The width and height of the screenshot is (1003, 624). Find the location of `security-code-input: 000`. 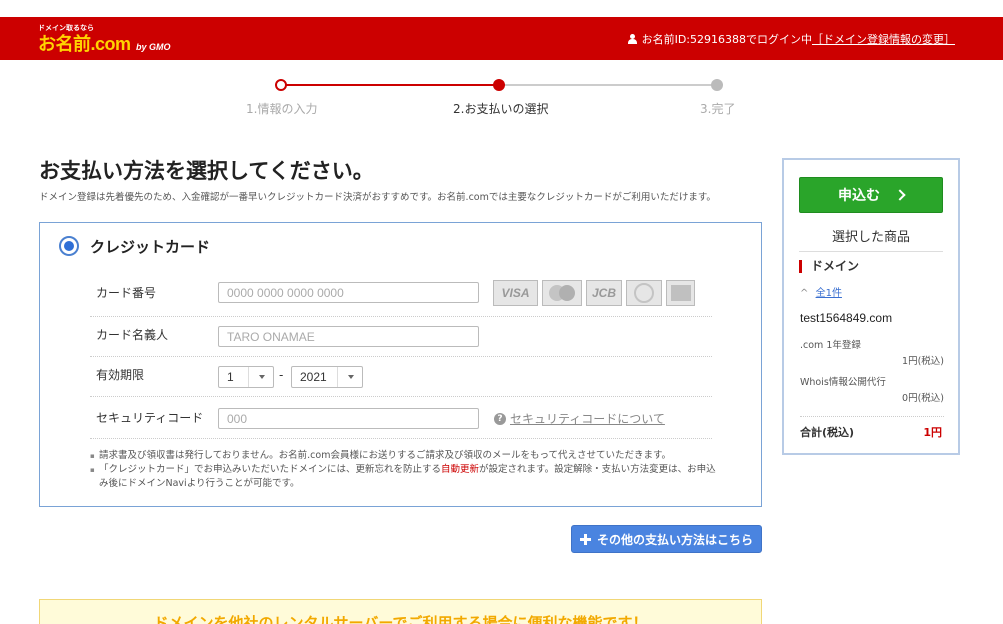

security-code-input: 000 is located at coordinates (348, 418).